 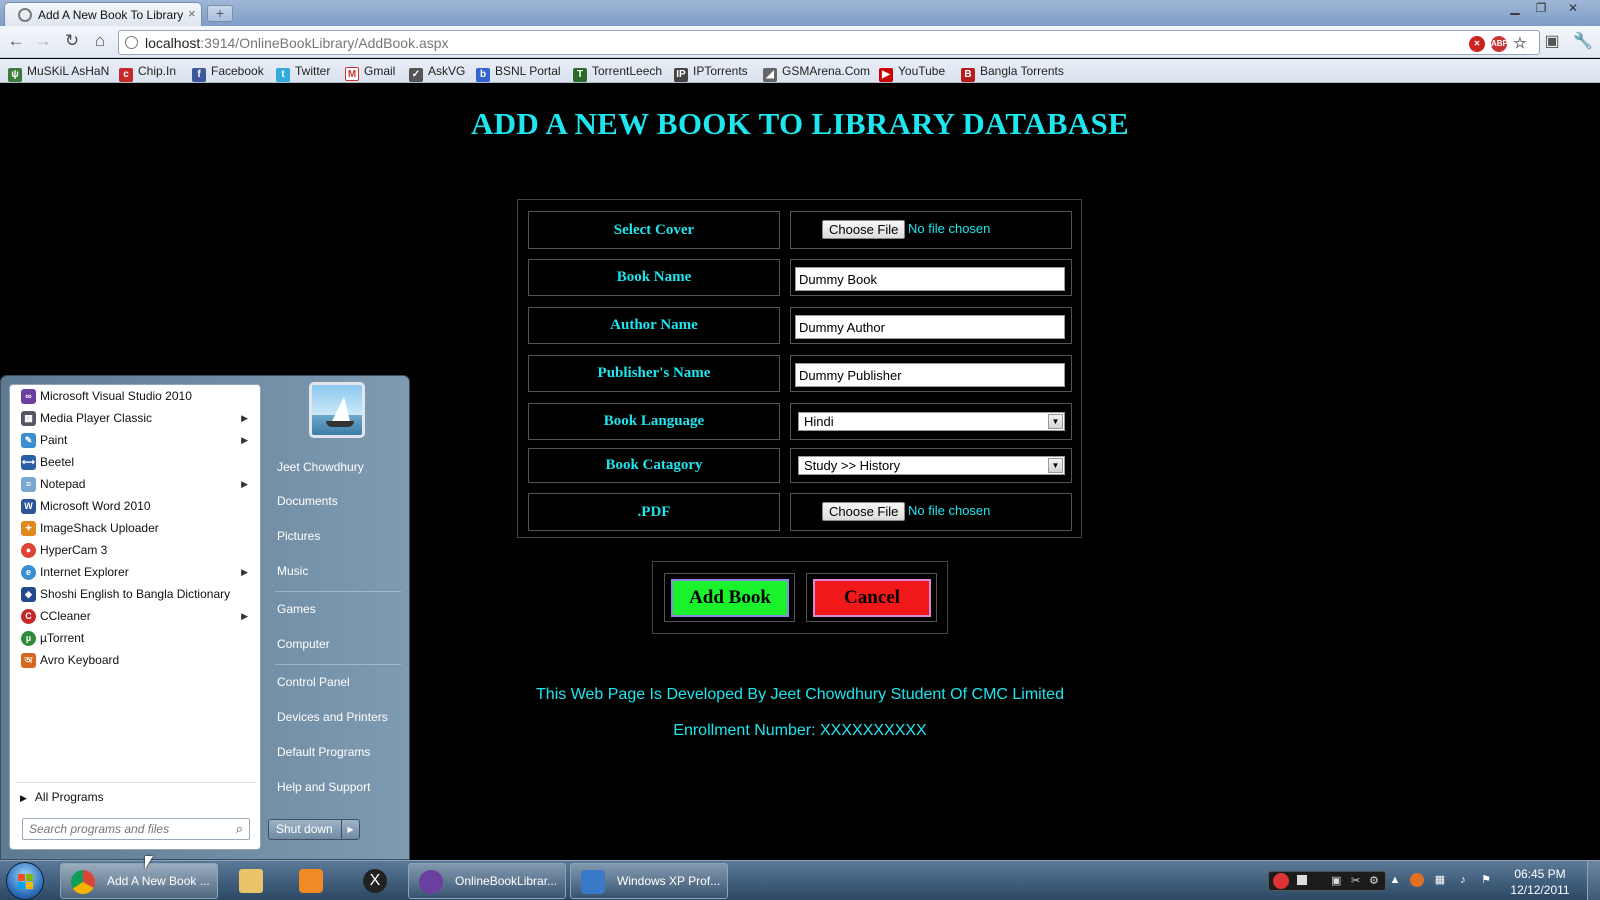 I want to click on book-name-input: Dummy Book, so click(x=930, y=279).